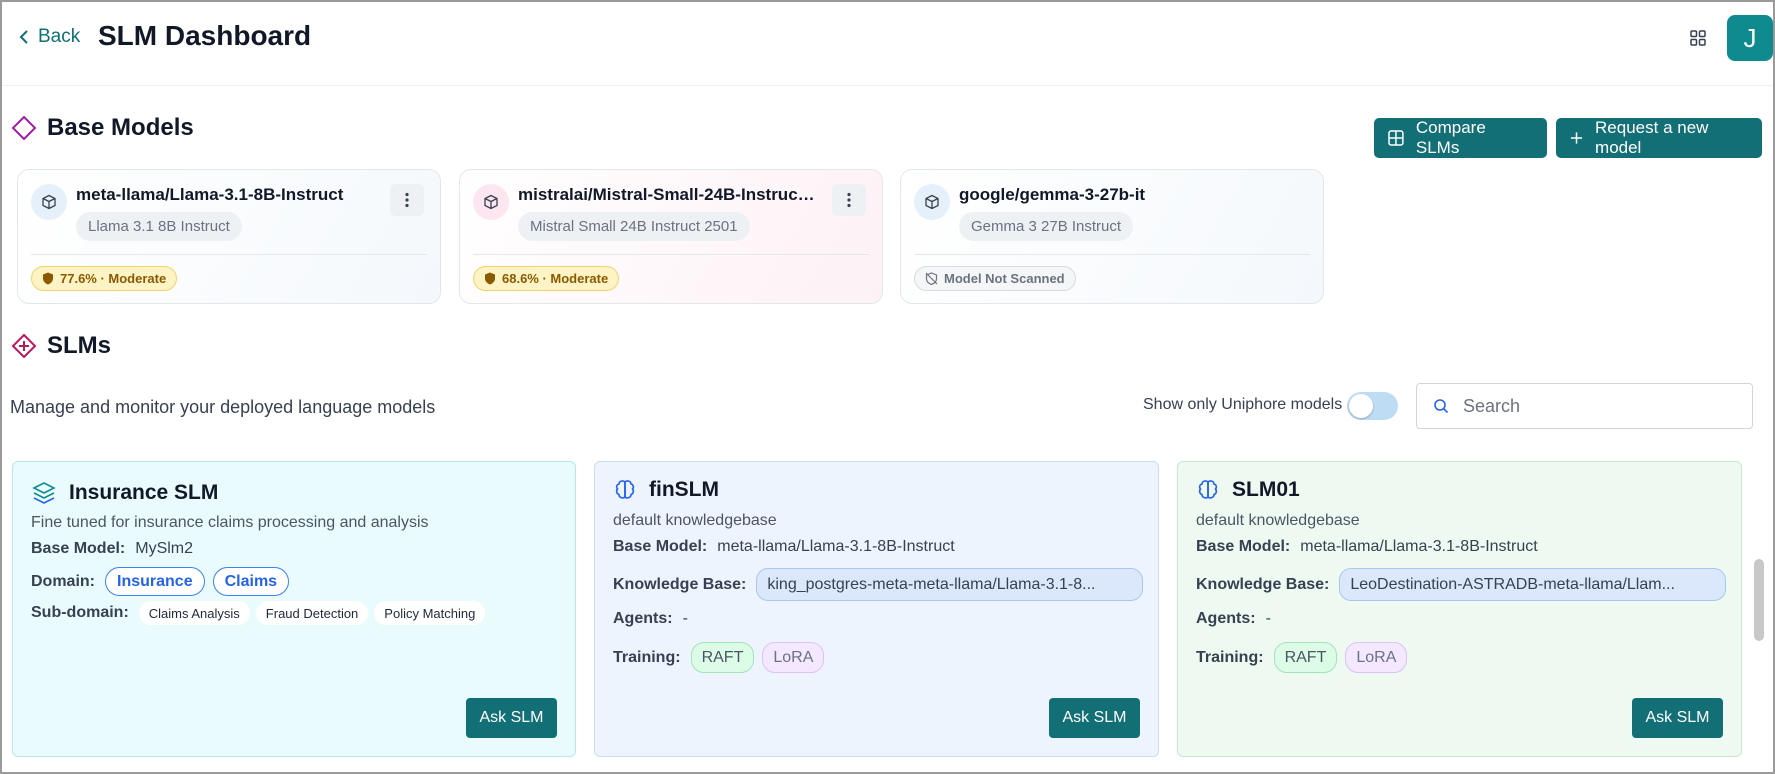  I want to click on diamond-plus-icon, so click(24, 346).